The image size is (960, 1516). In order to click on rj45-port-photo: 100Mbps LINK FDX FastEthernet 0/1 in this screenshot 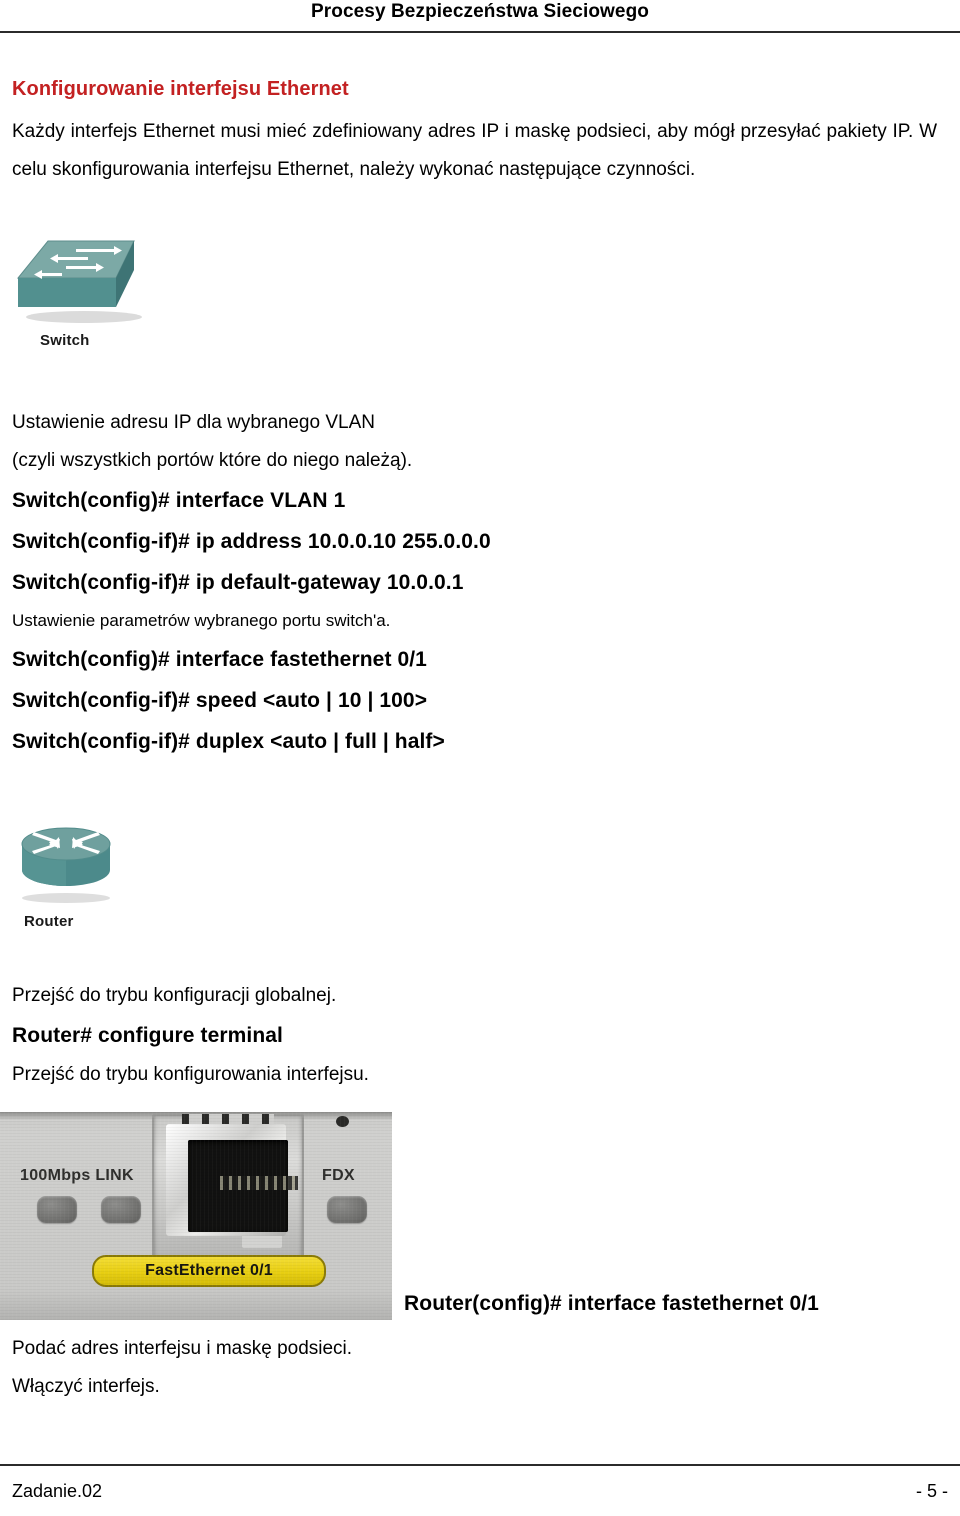, I will do `click(196, 1216)`.